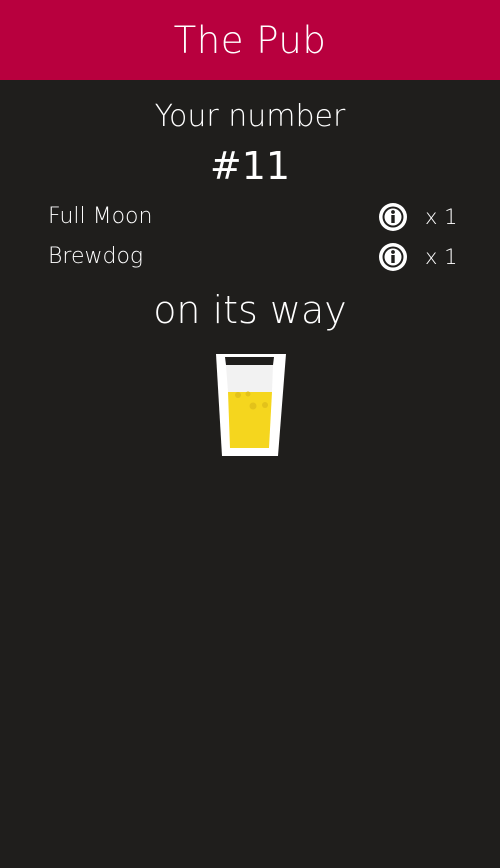  I want to click on order-number: #11, so click(250, 166).